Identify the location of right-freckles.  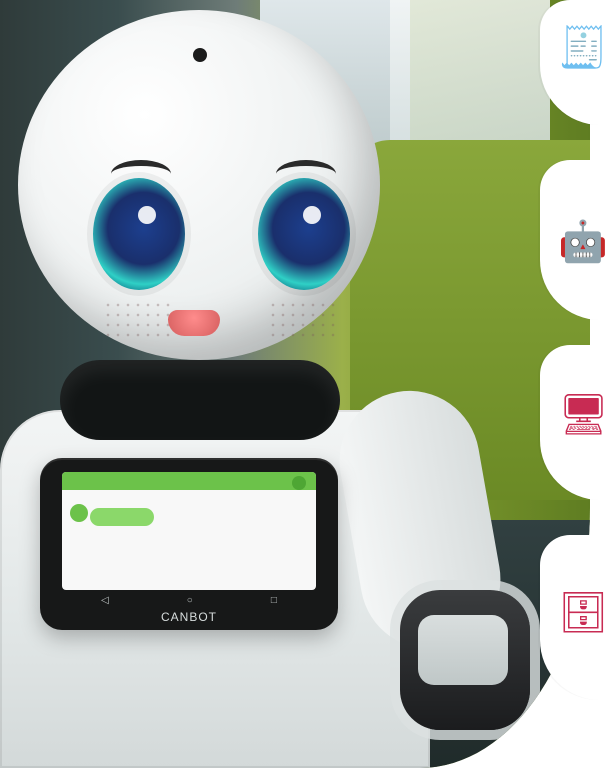
(303, 320).